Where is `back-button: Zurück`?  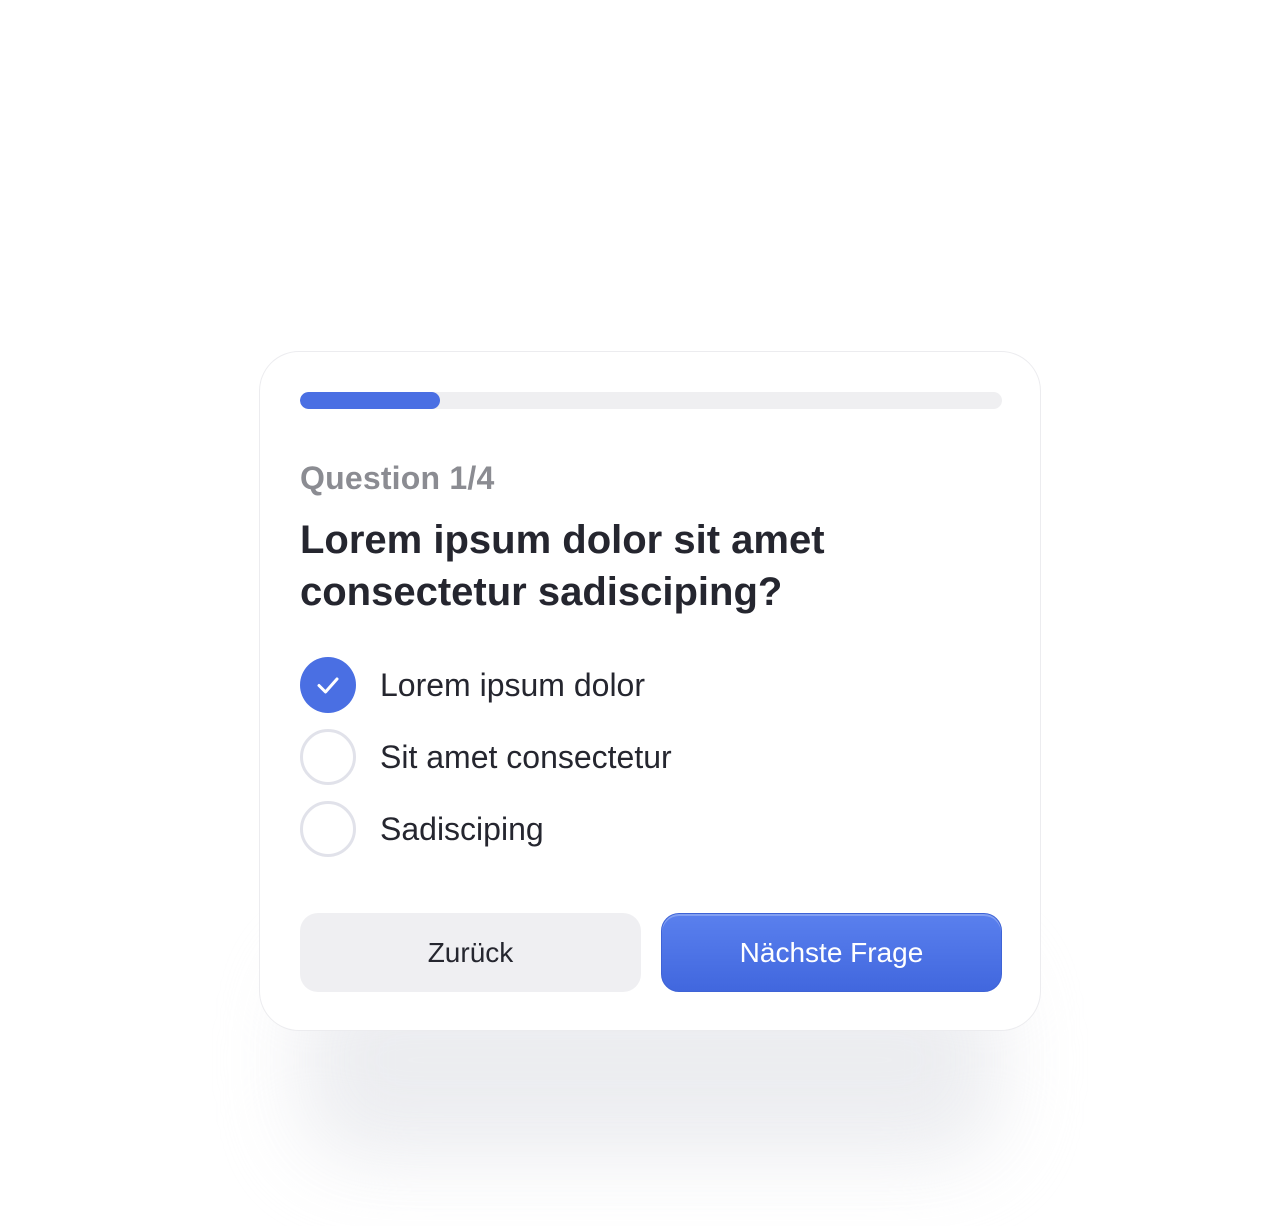
back-button: Zurück is located at coordinates (470, 952).